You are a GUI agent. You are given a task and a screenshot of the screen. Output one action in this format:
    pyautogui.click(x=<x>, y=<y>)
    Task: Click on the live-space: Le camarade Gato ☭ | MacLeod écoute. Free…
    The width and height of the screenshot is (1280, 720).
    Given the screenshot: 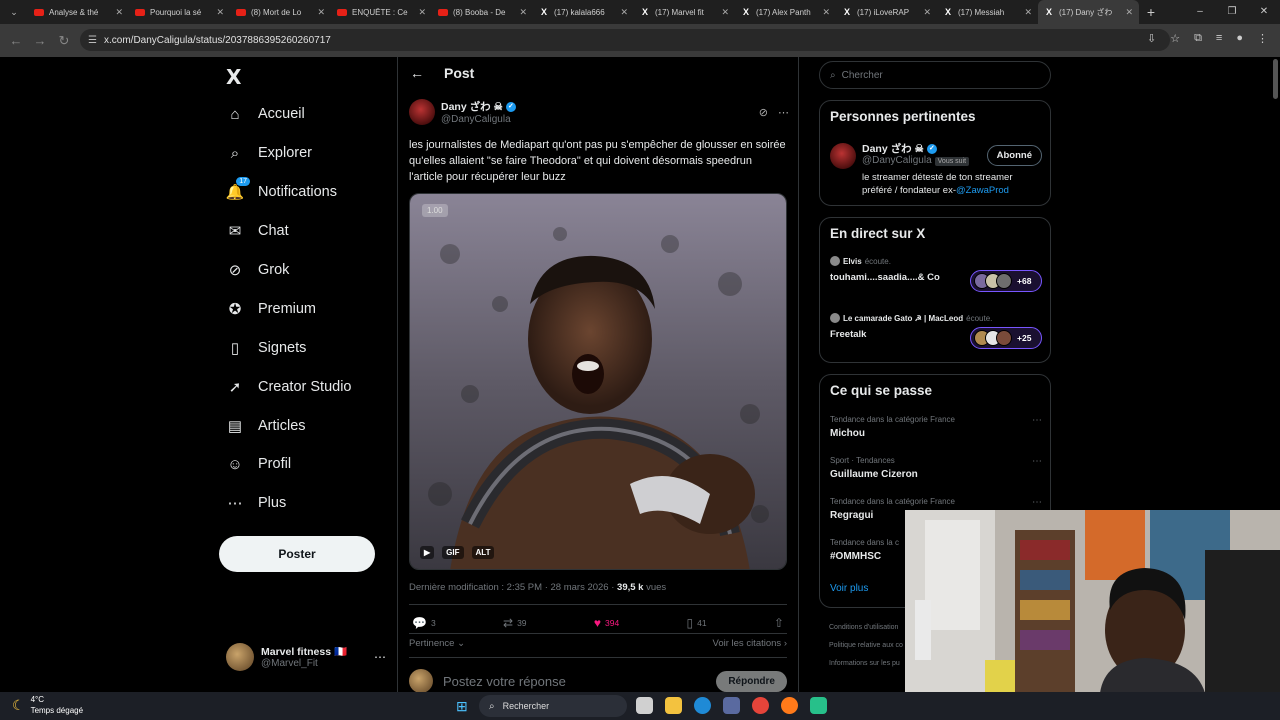 What is the action you would take?
    pyautogui.click(x=936, y=331)
    